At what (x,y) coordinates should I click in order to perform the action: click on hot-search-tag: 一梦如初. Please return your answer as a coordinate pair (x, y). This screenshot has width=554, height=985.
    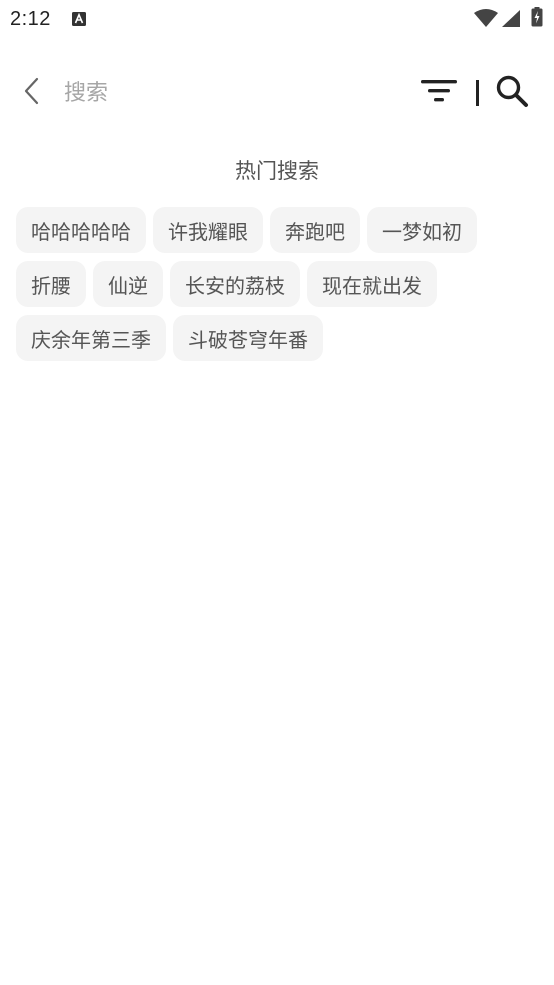
    Looking at the image, I should click on (422, 230).